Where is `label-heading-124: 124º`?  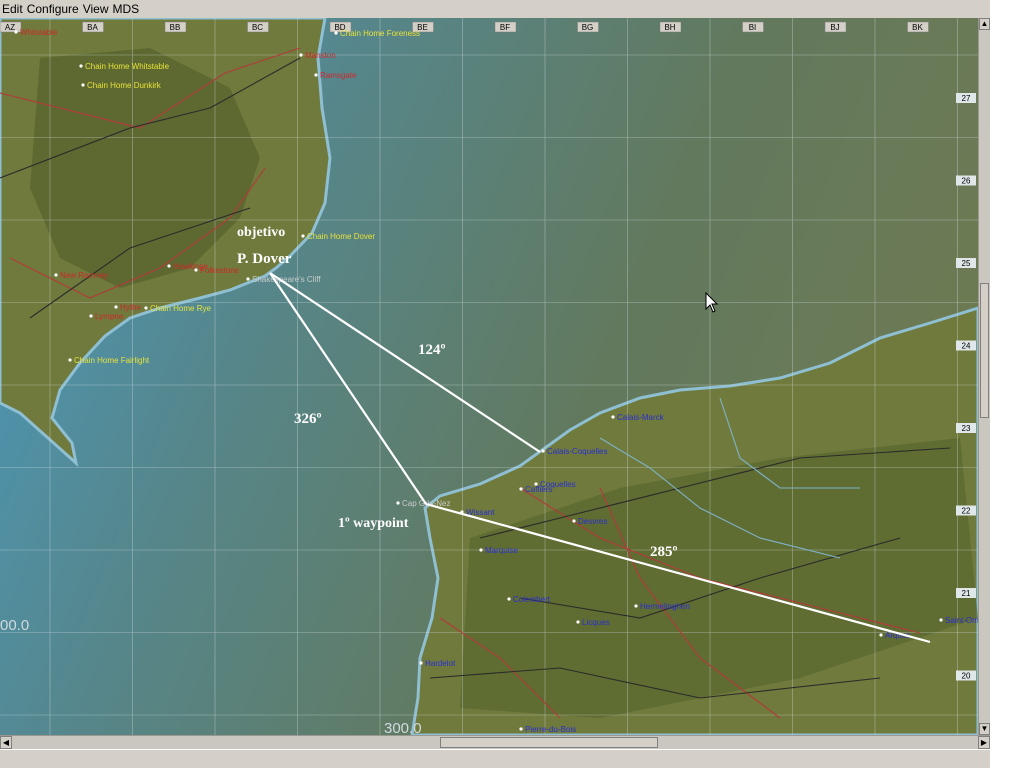
label-heading-124: 124º is located at coordinates (432, 350).